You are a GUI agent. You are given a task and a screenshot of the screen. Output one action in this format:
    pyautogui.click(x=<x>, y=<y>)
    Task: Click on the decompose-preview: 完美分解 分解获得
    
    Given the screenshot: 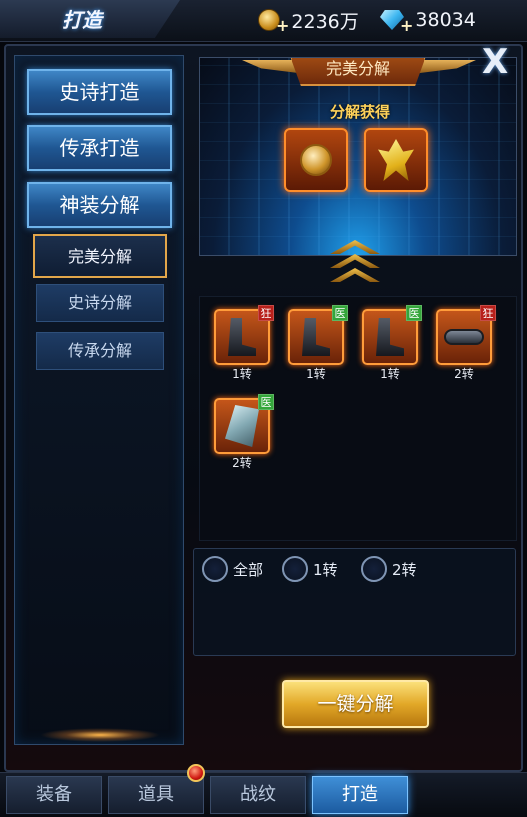 What is the action you would take?
    pyautogui.click(x=358, y=156)
    